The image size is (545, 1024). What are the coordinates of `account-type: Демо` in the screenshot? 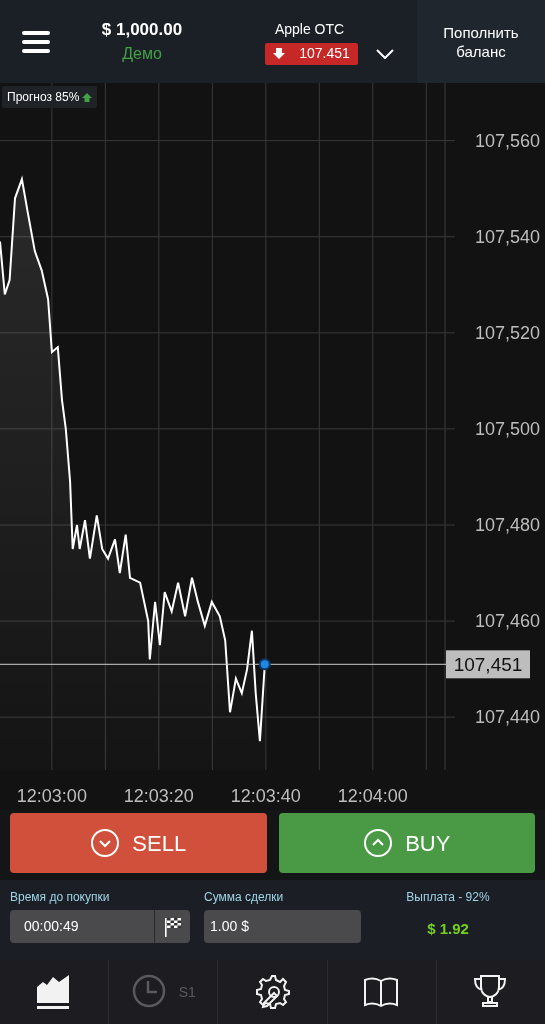 It's located at (142, 54).